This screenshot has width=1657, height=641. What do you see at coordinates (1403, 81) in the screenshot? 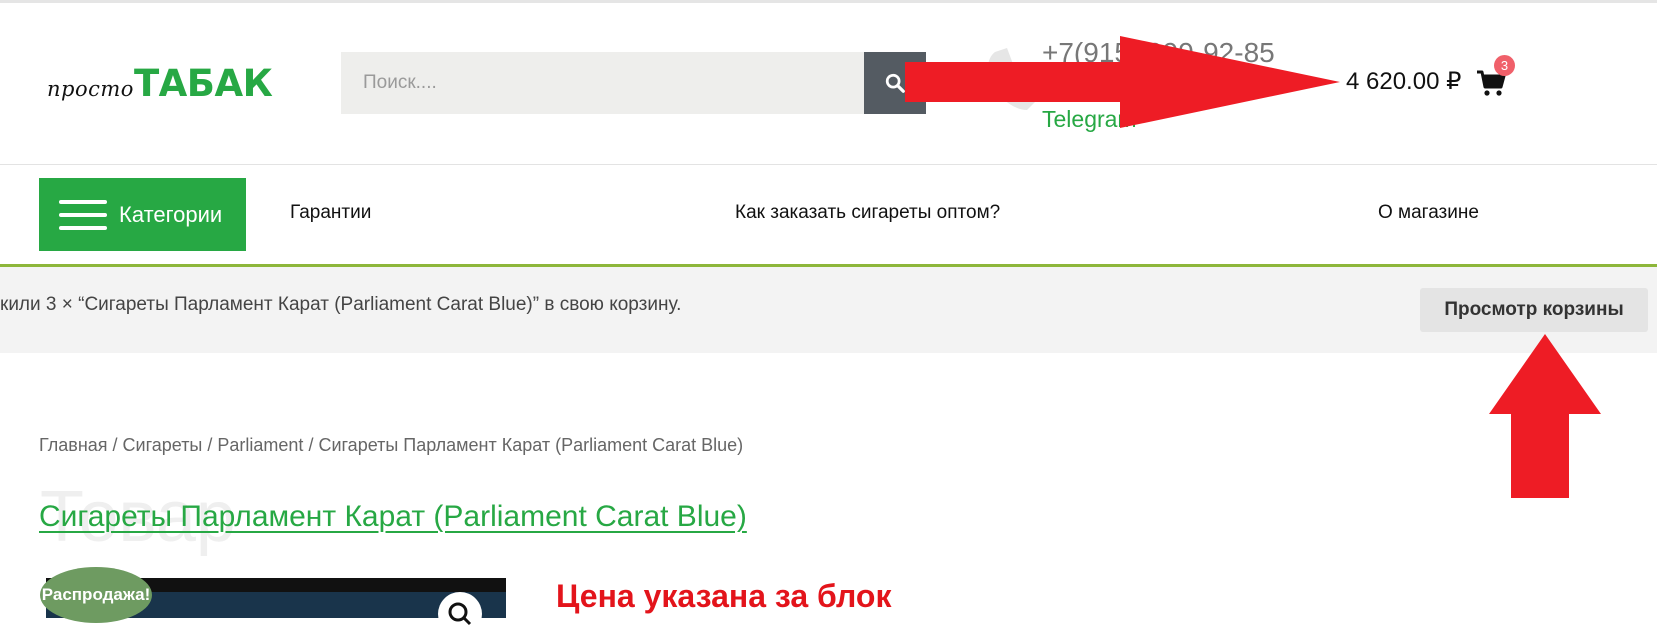
I see `cart-total: 4 620.00 ₽` at bounding box center [1403, 81].